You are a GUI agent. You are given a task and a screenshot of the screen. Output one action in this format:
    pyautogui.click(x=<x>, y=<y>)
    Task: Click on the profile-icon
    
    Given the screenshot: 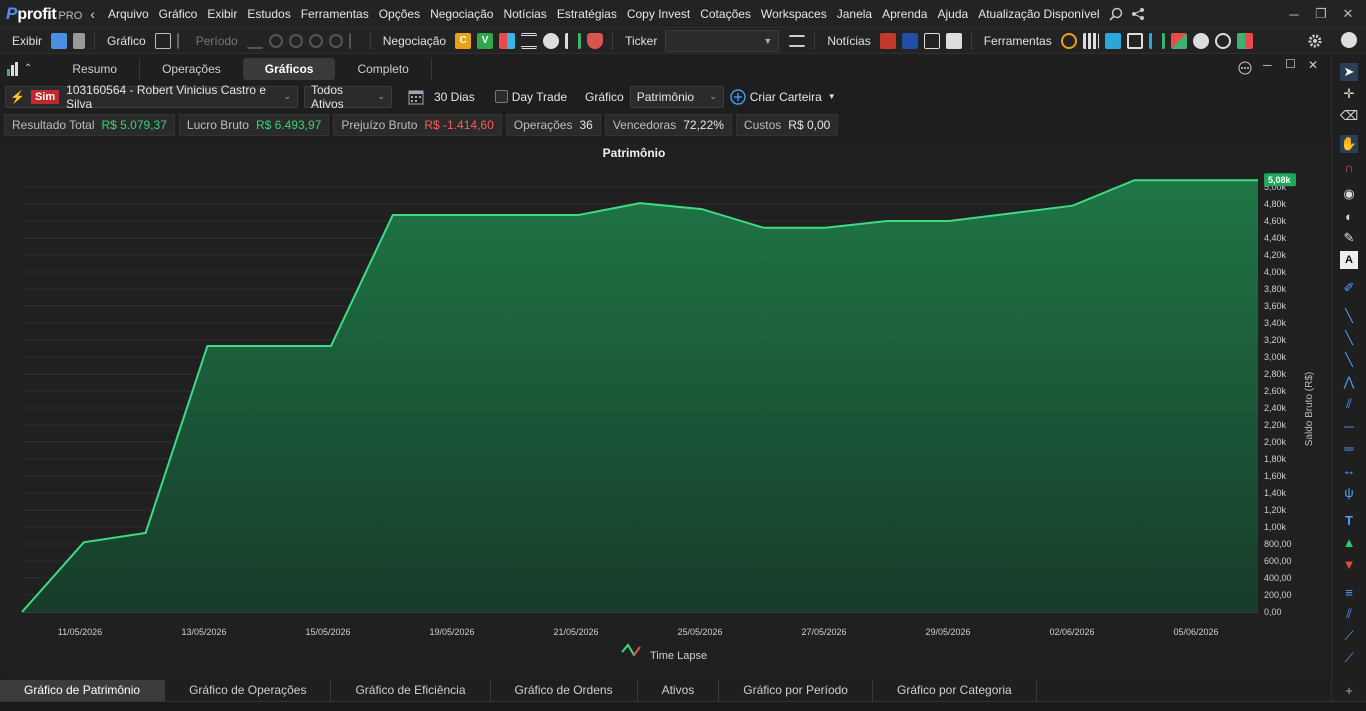 What is the action you would take?
    pyautogui.click(x=1349, y=40)
    